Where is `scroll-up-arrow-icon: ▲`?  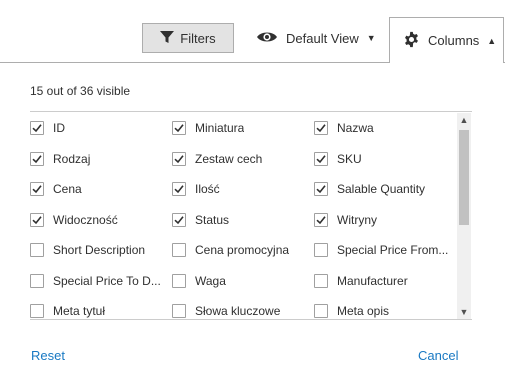 scroll-up-arrow-icon: ▲ is located at coordinates (464, 120).